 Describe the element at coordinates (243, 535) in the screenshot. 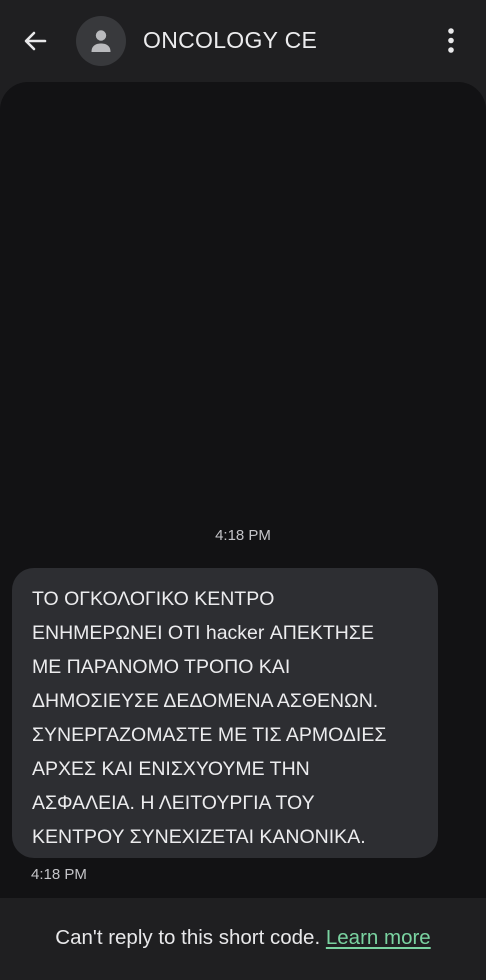

I see `message-timestamp-header: 4:18 PM` at that location.